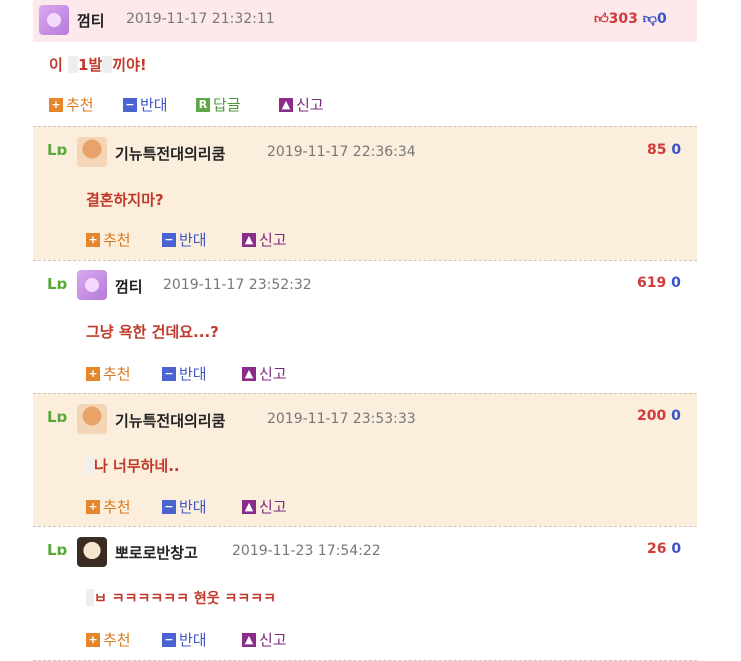 The width and height of the screenshot is (741, 661). What do you see at coordinates (152, 332) in the screenshot?
I see `comment-text: 그냥 욕한 건데요...?` at bounding box center [152, 332].